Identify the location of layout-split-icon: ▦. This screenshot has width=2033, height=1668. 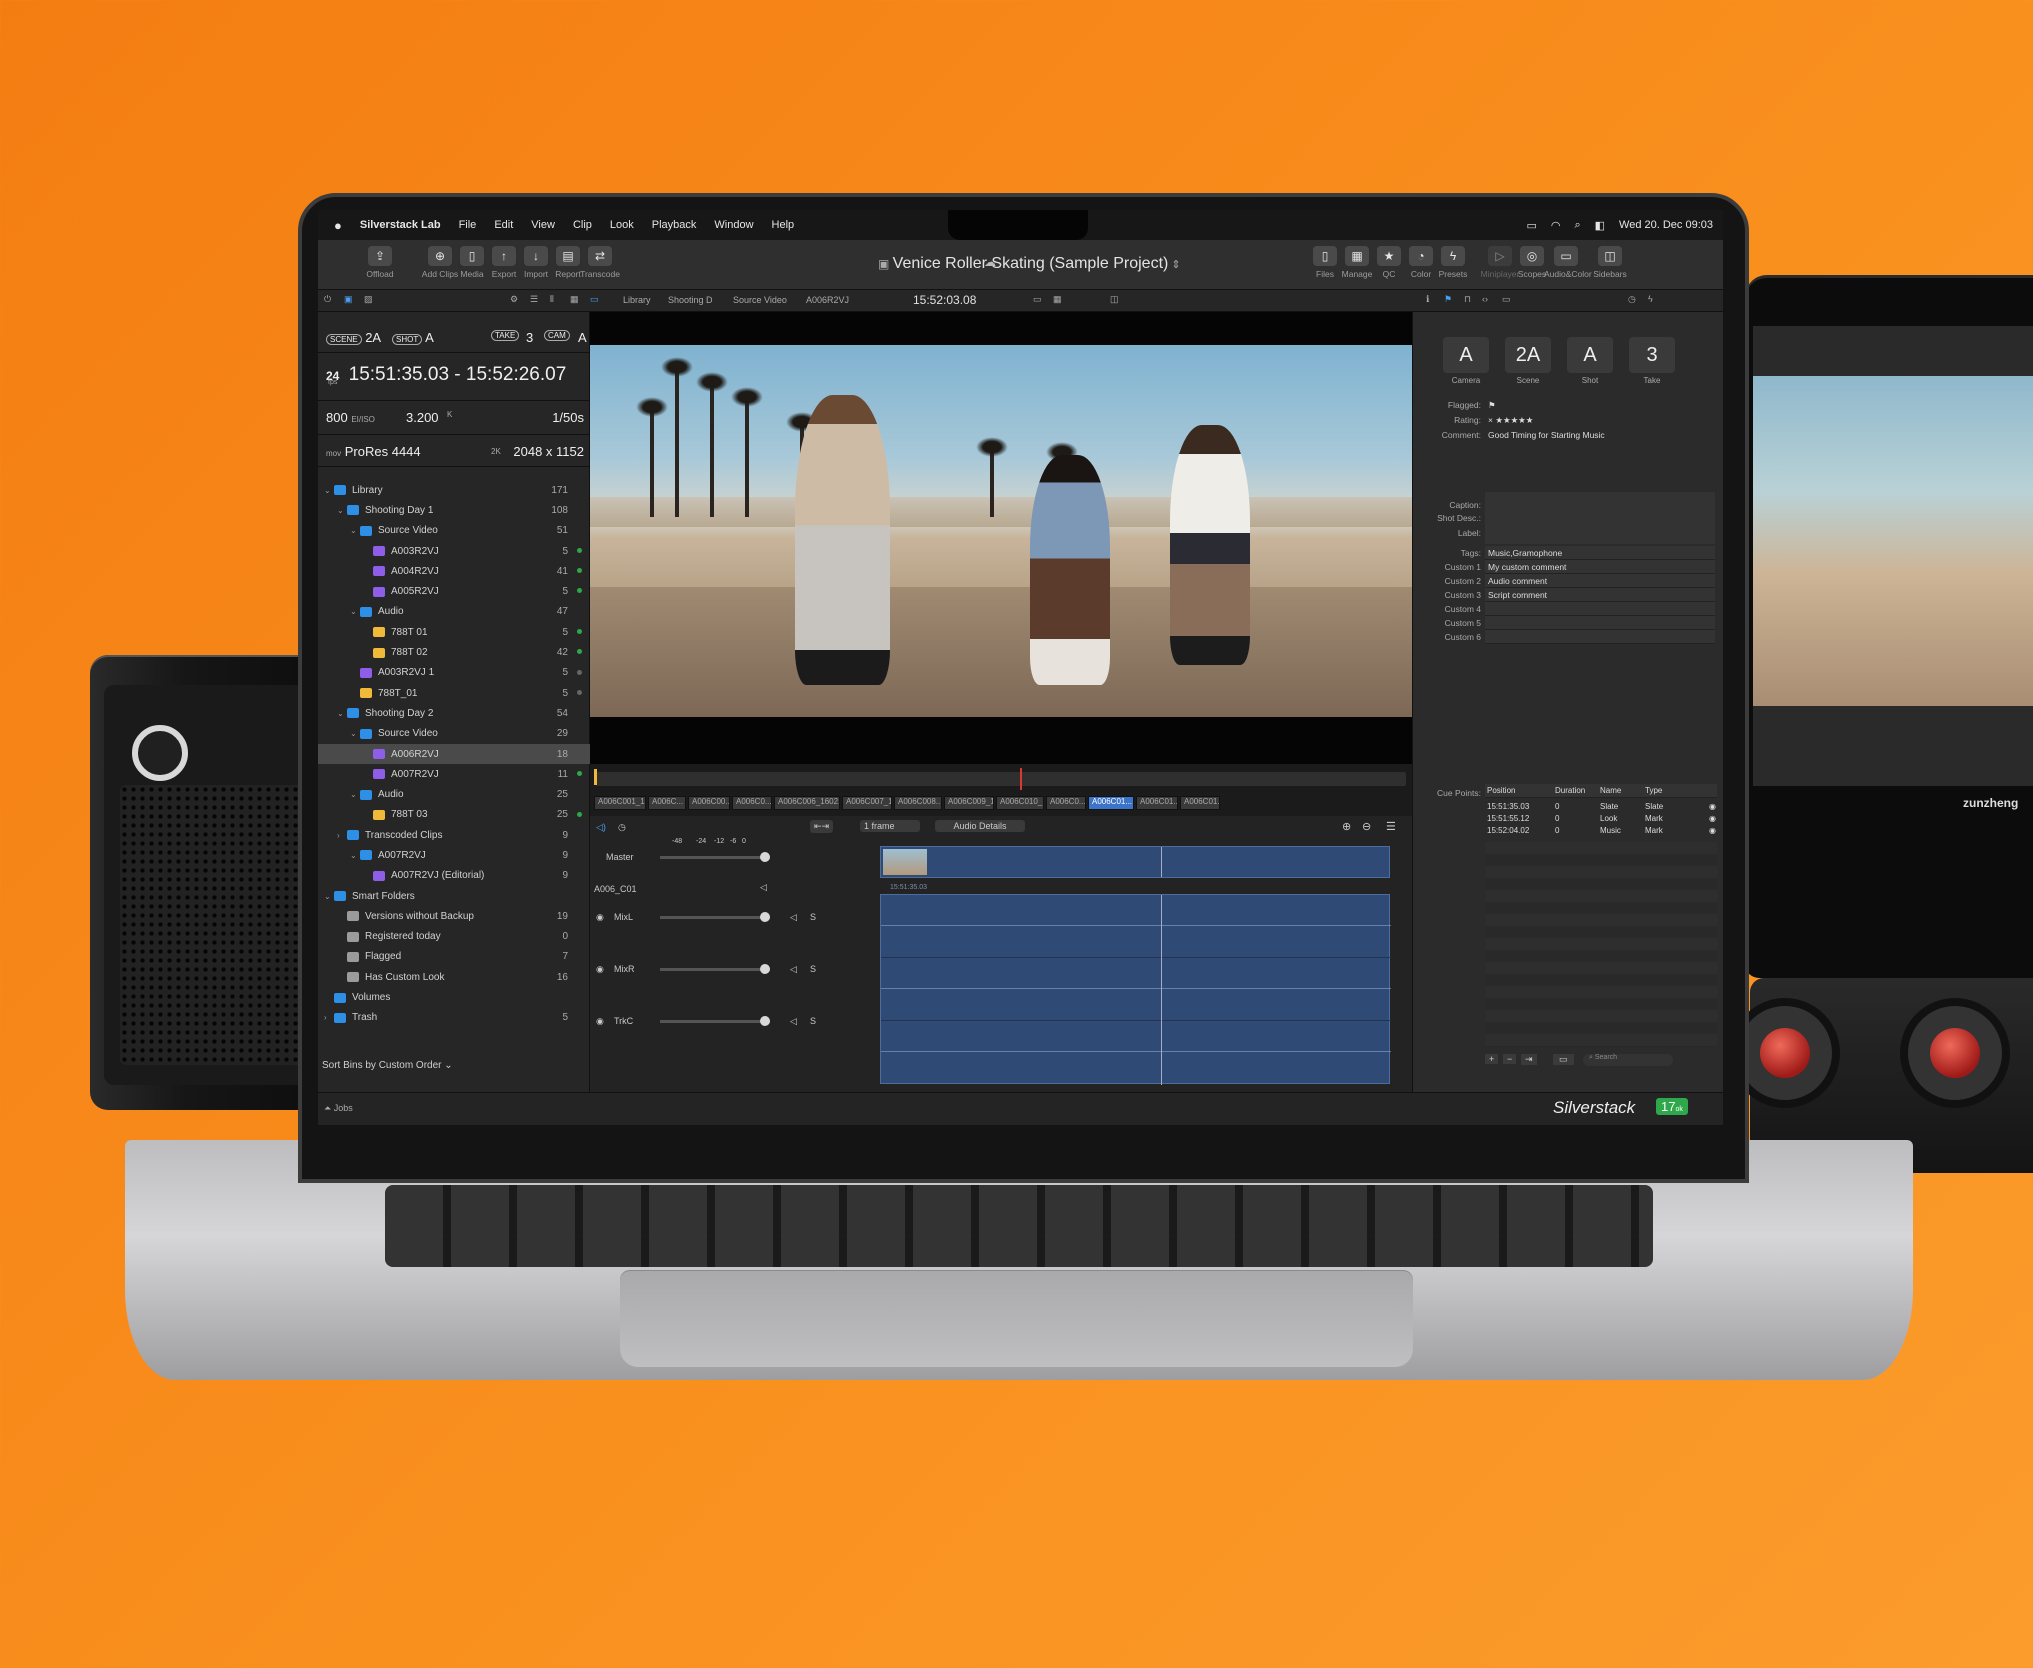
(1057, 299).